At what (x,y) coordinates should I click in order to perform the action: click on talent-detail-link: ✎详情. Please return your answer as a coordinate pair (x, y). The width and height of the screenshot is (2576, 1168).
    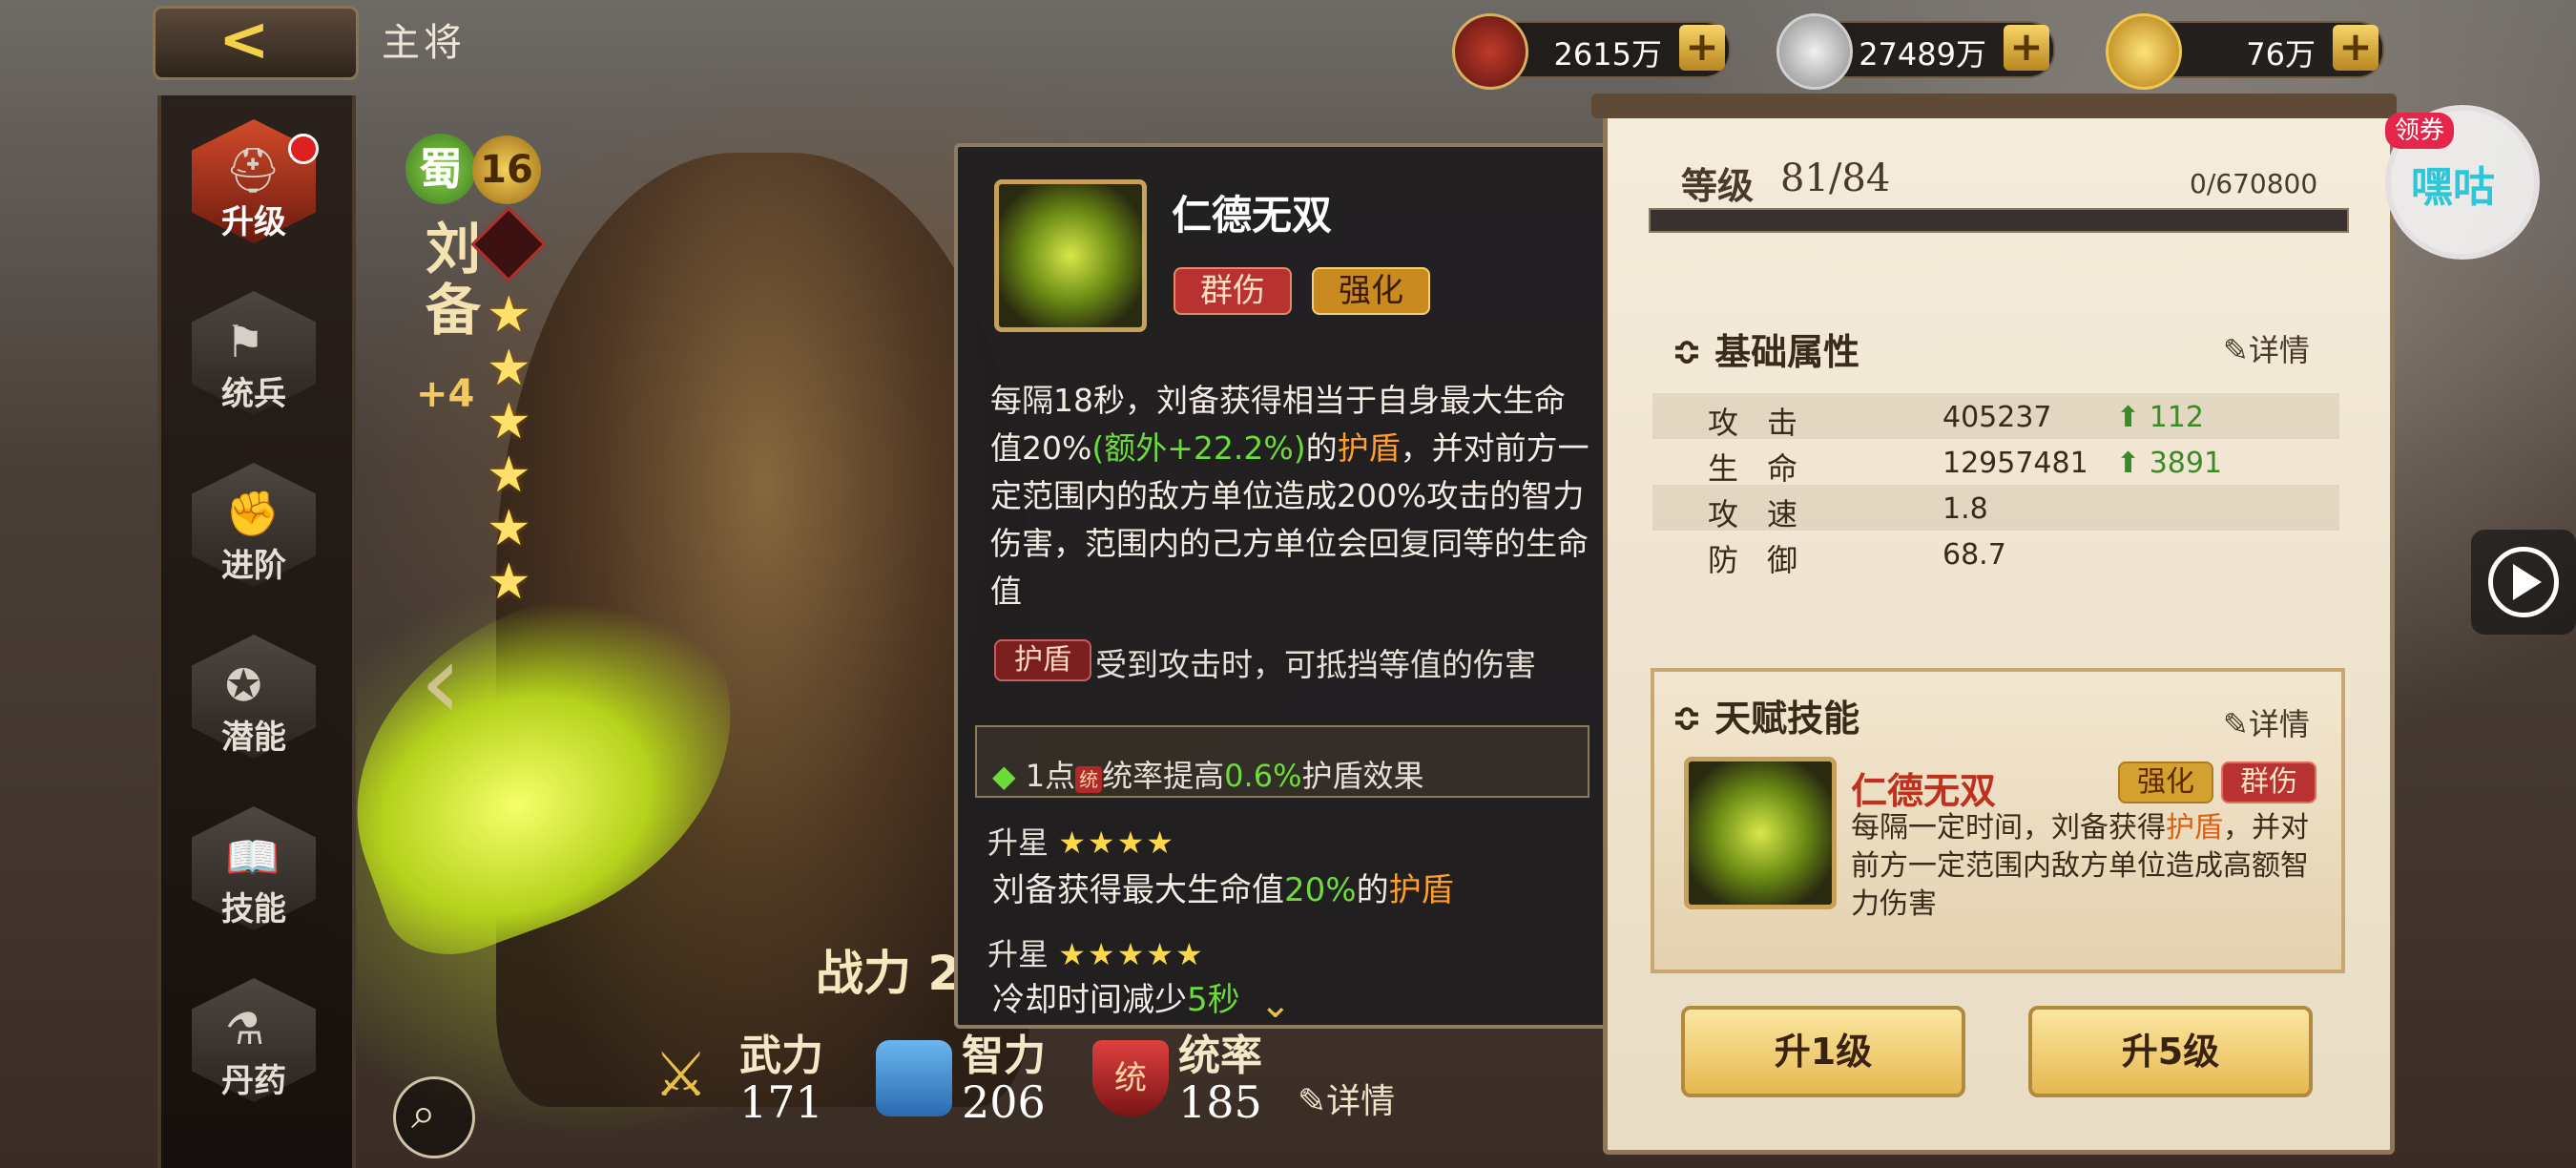
    Looking at the image, I should click on (2266, 722).